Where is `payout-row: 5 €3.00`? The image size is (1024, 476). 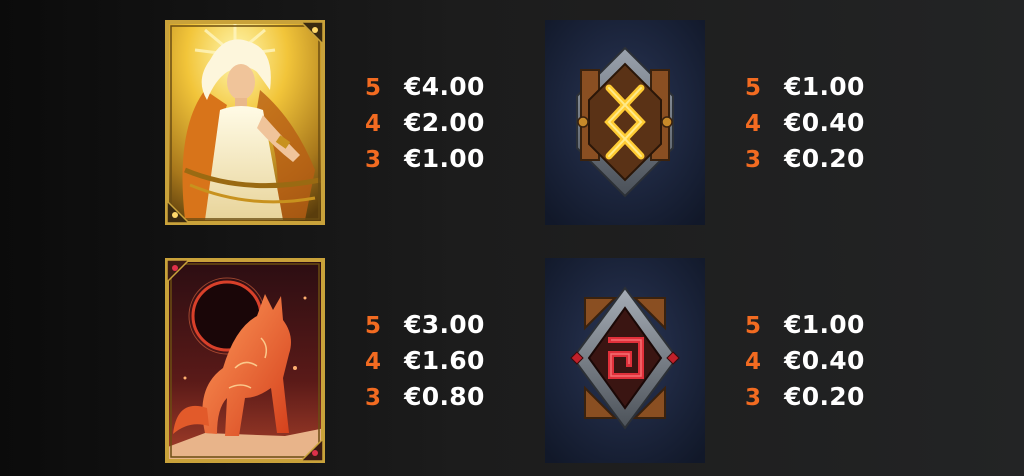 payout-row: 5 €3.00 is located at coordinates (435, 325).